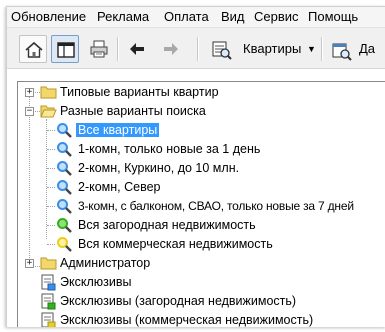 This screenshot has height=332, width=385. Describe the element at coordinates (175, 244) in the screenshot. I see `tree-search-label: Вся коммерческая недвижимость` at that location.